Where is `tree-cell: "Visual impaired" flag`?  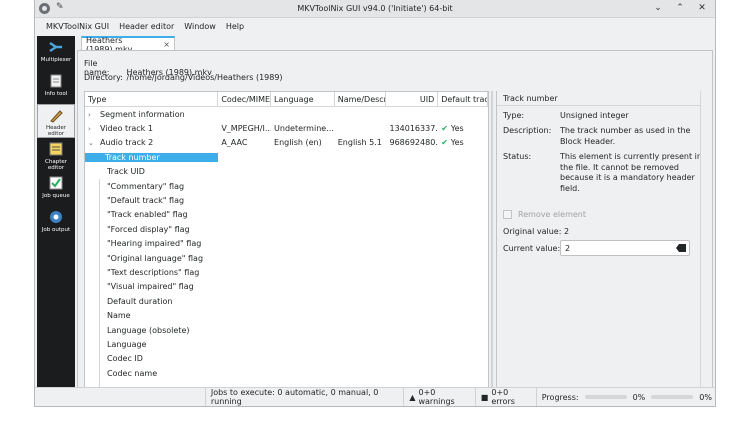
tree-cell: "Visual impaired" flag is located at coordinates (151, 286).